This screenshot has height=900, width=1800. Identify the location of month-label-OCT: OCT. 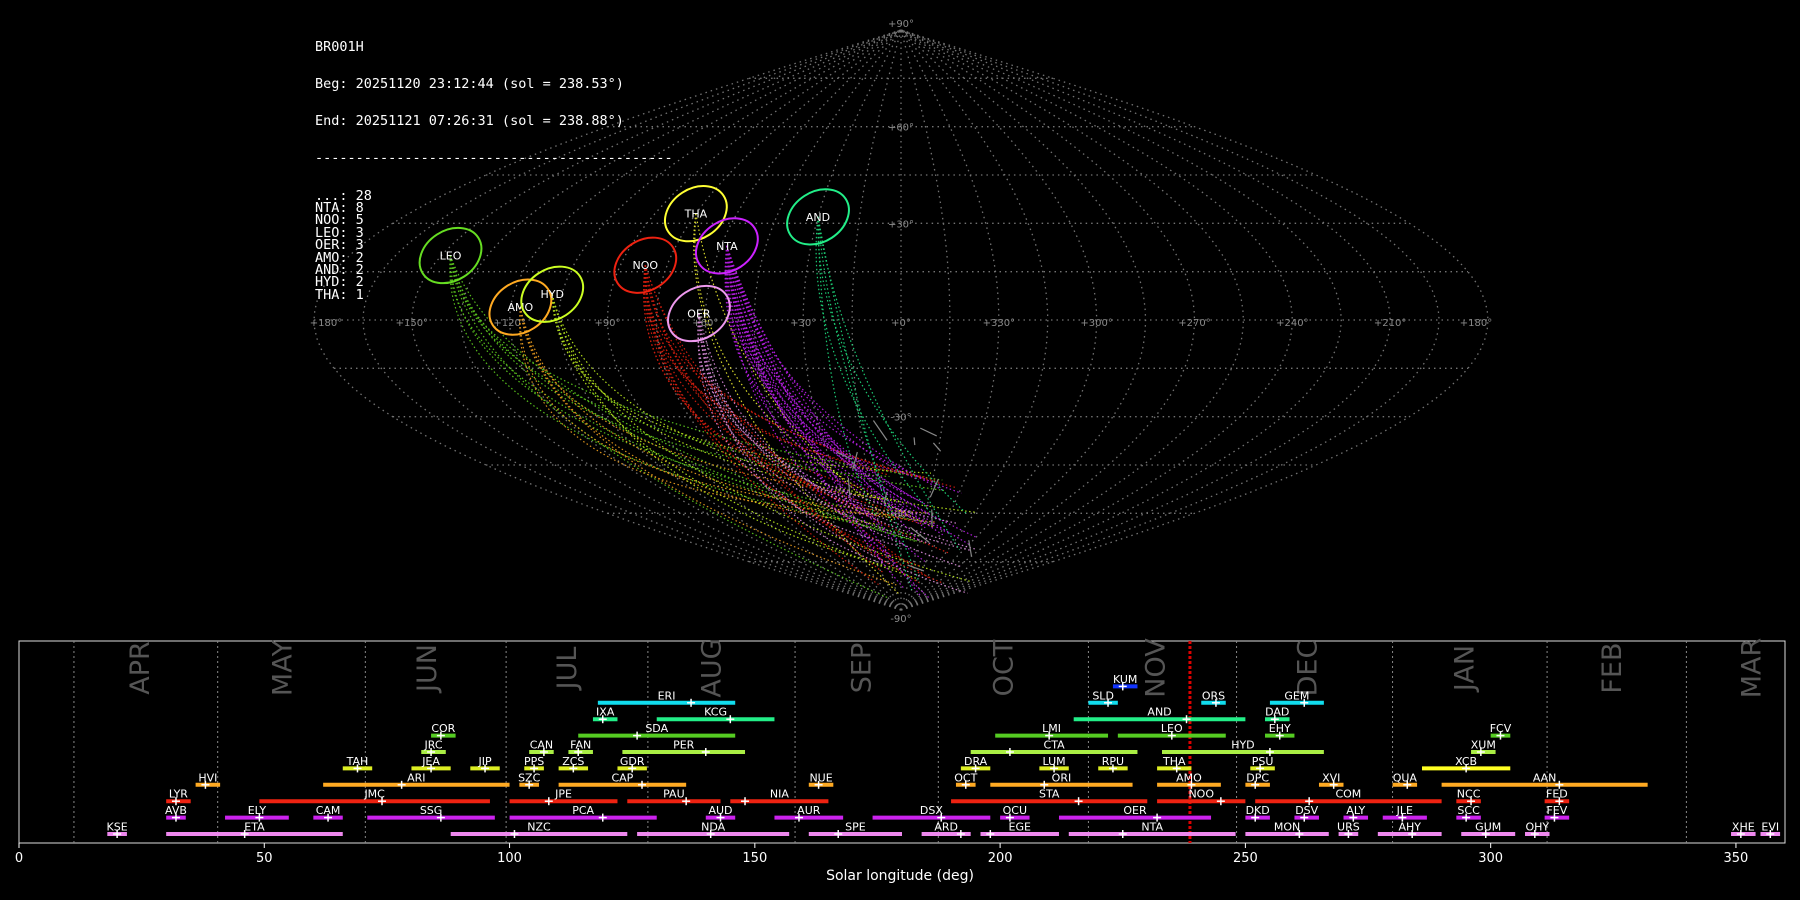
(1004, 667).